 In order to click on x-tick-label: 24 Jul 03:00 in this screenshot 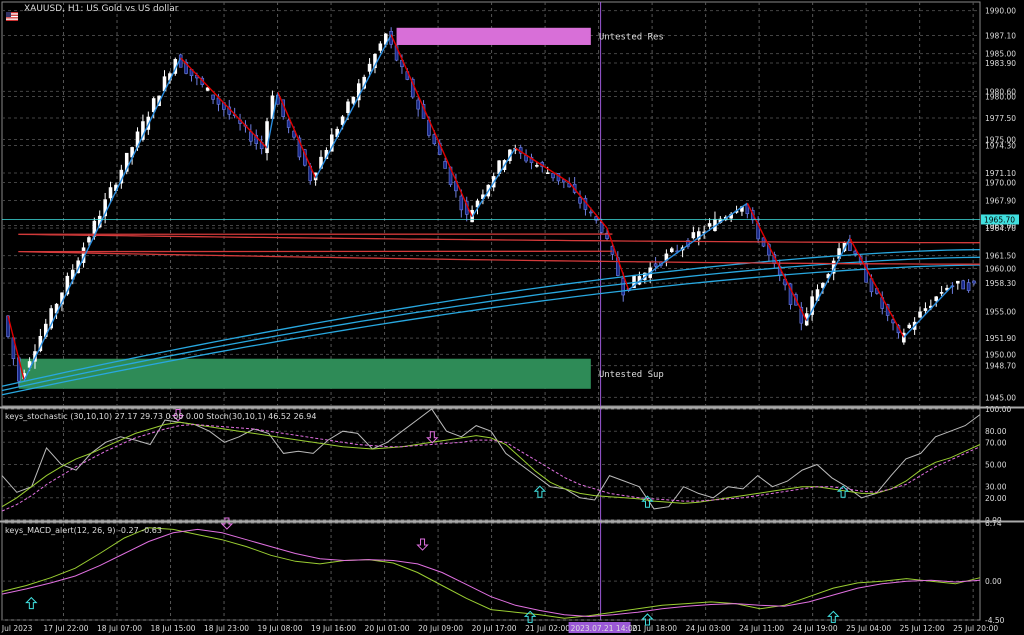, I will do `click(708, 628)`.